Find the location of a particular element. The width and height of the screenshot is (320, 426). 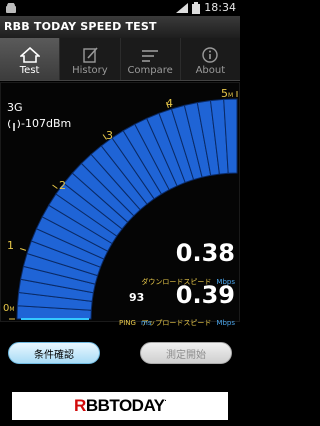

tab-compare: Compare is located at coordinates (151, 59).